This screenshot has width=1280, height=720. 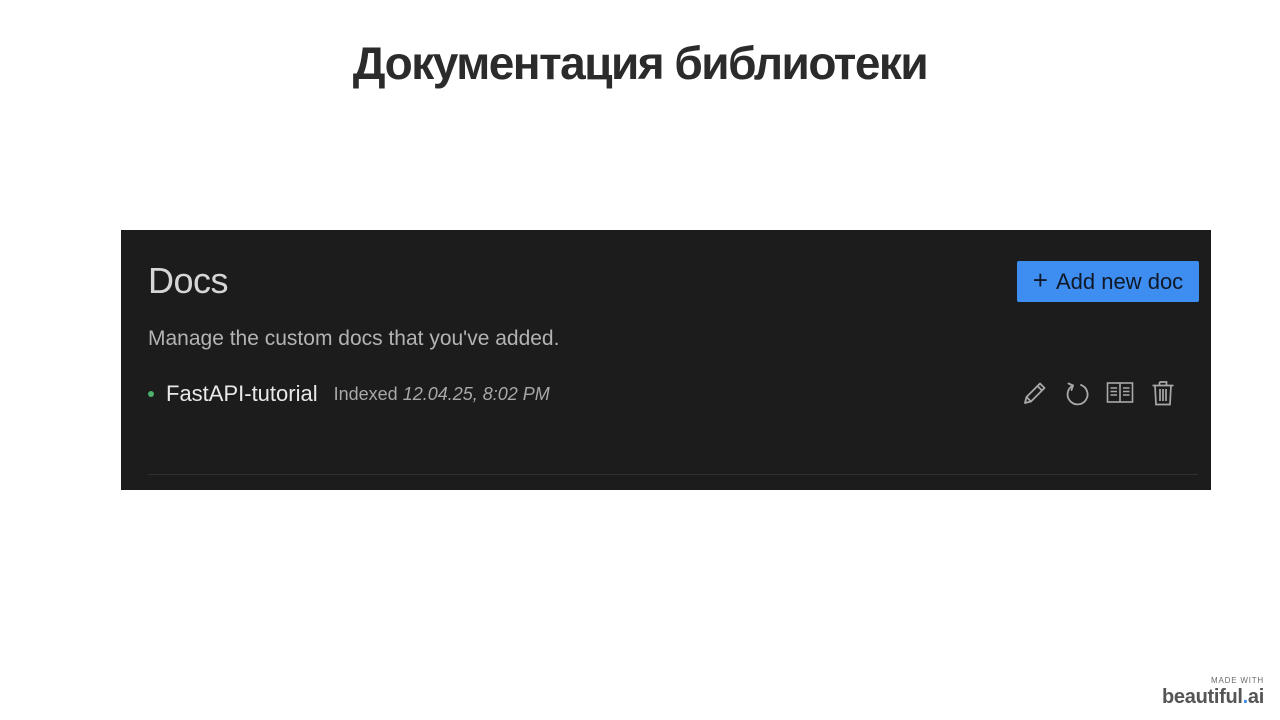 What do you see at coordinates (1162, 393) in the screenshot?
I see `trash-icon` at bounding box center [1162, 393].